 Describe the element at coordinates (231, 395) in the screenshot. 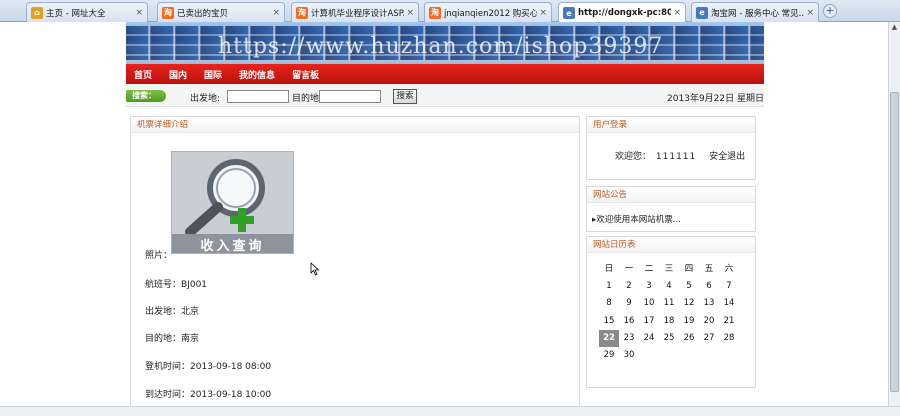

I see `detail-value: 2013-09-18 10:00` at that location.